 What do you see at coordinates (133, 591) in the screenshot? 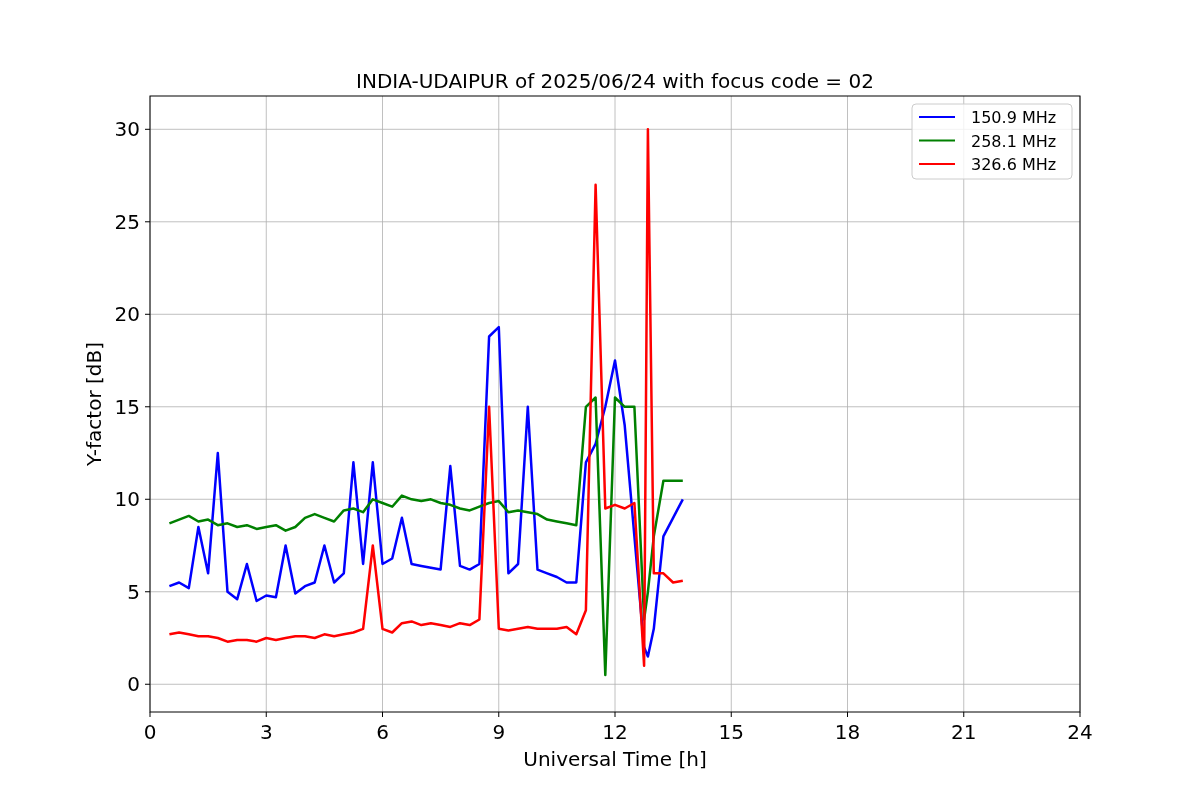
I see `y-tick-label: 5` at bounding box center [133, 591].